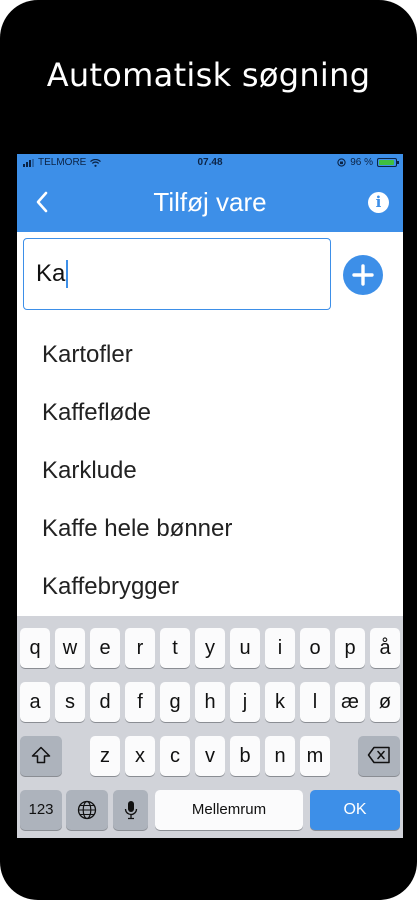  What do you see at coordinates (385, 648) in the screenshot?
I see `key-aa: å` at bounding box center [385, 648].